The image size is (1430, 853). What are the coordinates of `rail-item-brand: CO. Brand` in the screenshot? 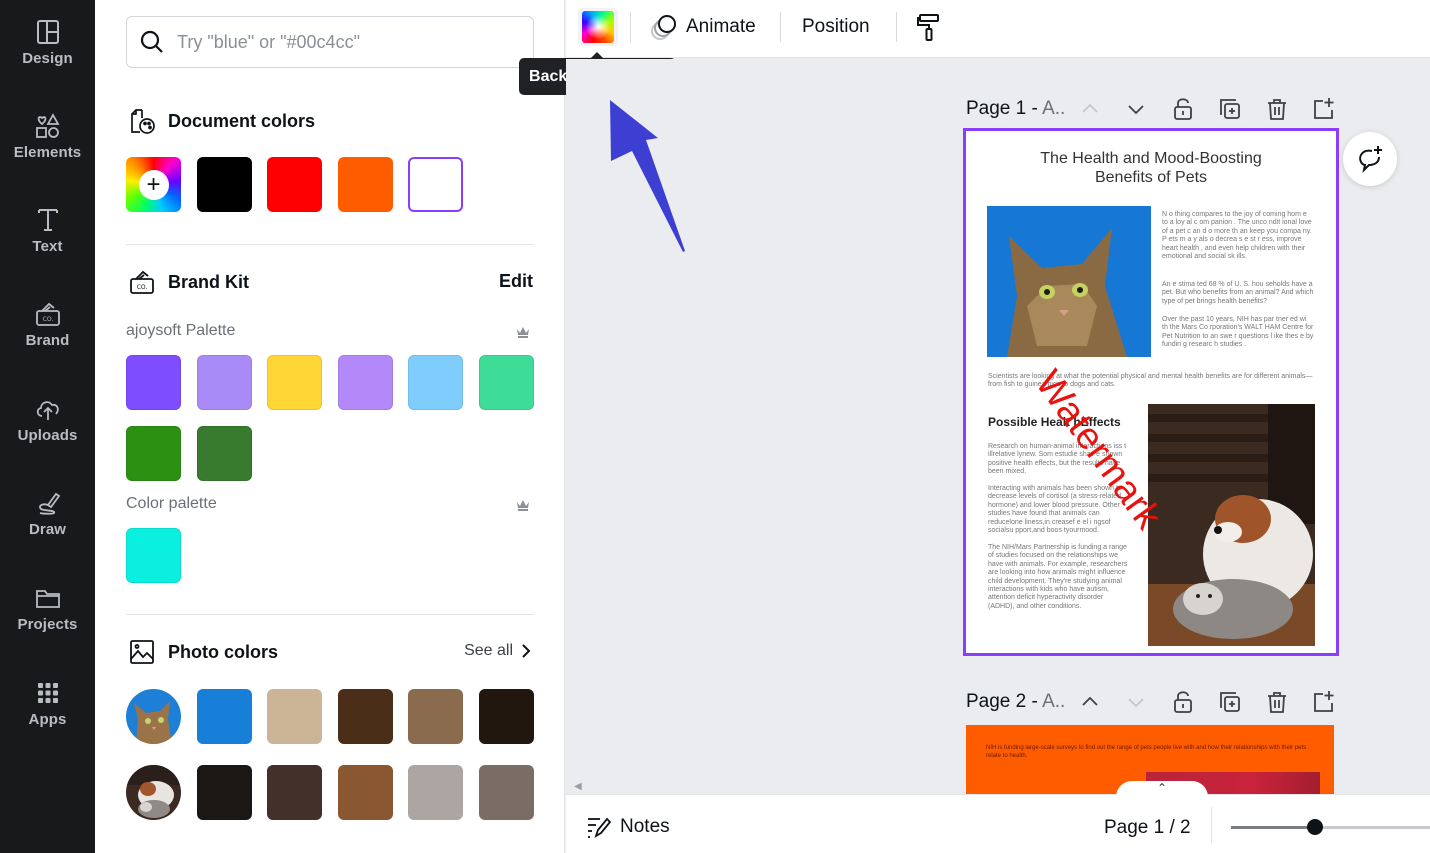 It's located at (47, 340).